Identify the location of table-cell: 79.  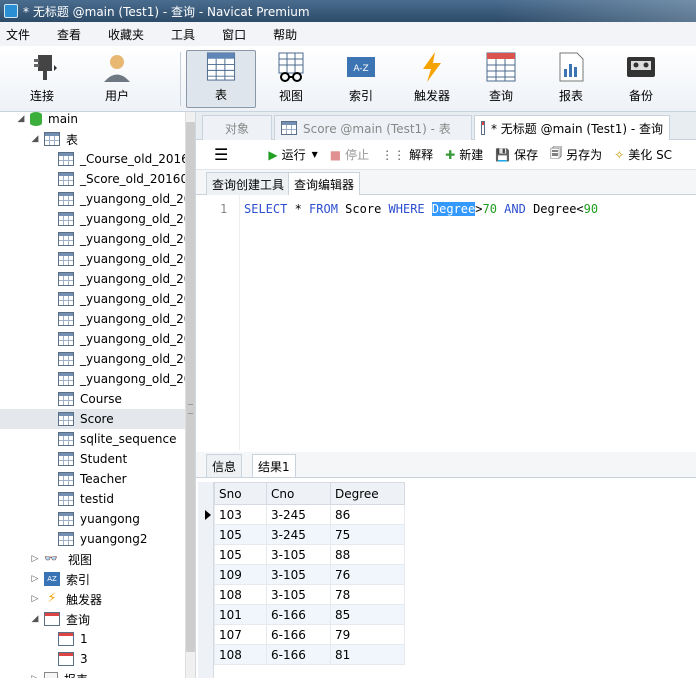
(367, 634).